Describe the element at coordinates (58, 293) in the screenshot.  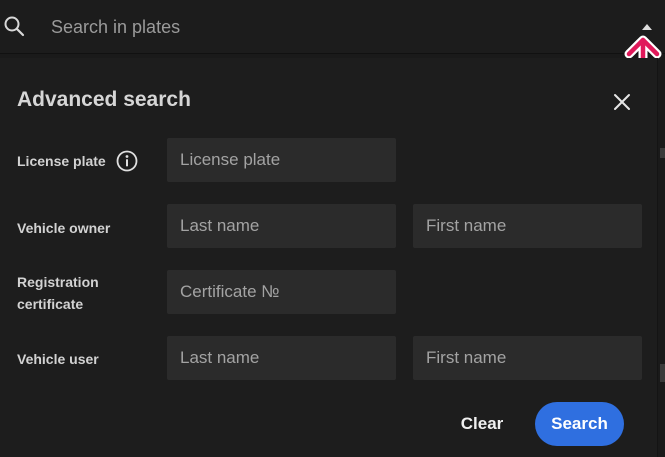
I see `registration-certificate-label: Registration certificate` at that location.